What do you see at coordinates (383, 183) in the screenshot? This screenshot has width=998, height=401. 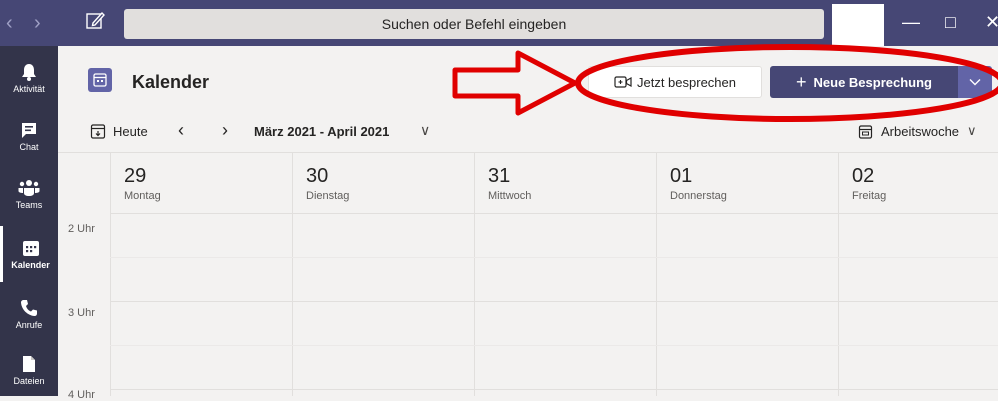 I see `day-header: 30 Dienstag` at bounding box center [383, 183].